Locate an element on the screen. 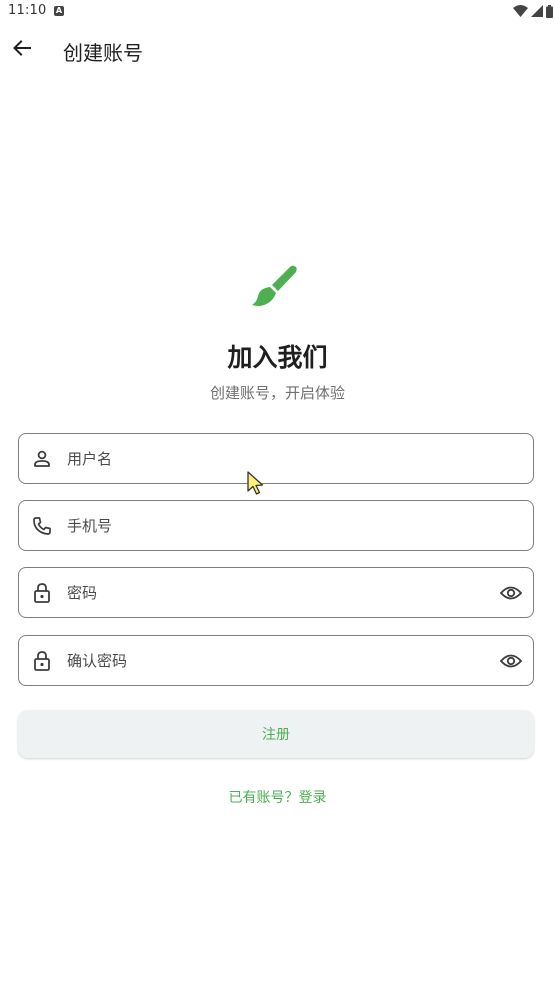  username-input is located at coordinates (277, 458).